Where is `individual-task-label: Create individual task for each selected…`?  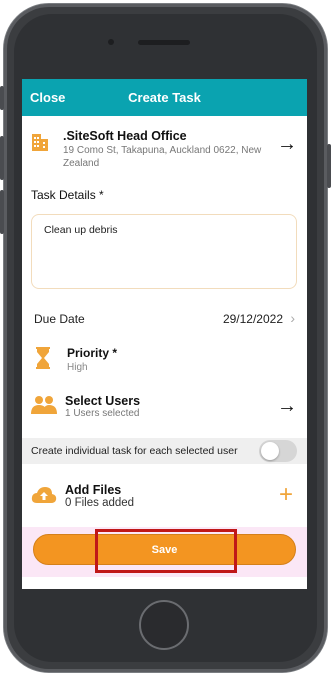
individual-task-label: Create individual task for each selected… is located at coordinates (134, 451).